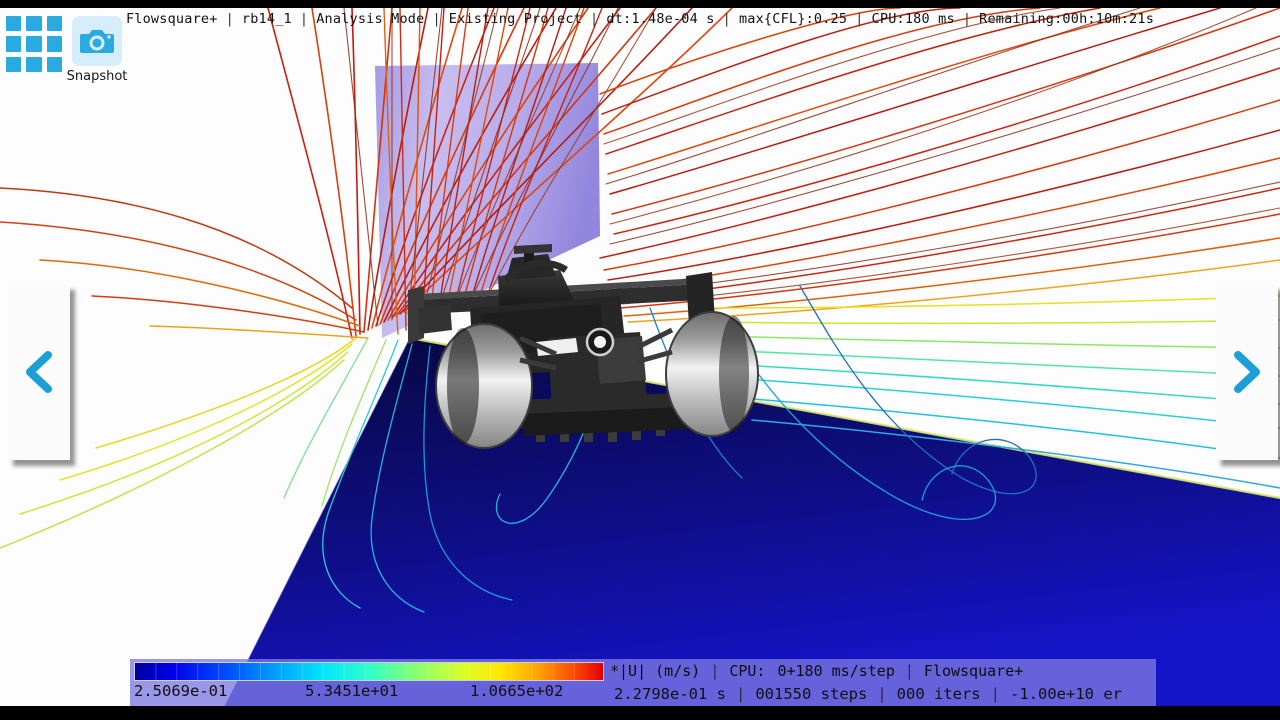  Describe the element at coordinates (811, 694) in the screenshot. I see `steps-value: 001550 steps` at that location.